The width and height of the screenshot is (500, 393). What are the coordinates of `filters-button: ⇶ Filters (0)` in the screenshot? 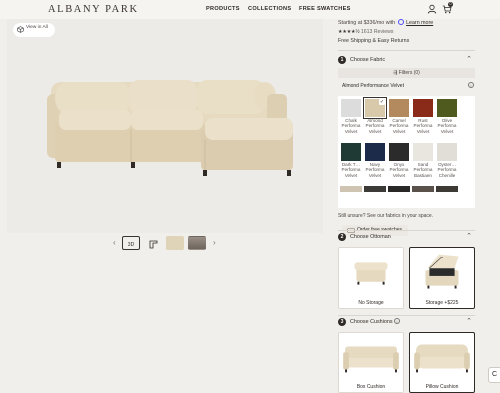 It's located at (406, 73).